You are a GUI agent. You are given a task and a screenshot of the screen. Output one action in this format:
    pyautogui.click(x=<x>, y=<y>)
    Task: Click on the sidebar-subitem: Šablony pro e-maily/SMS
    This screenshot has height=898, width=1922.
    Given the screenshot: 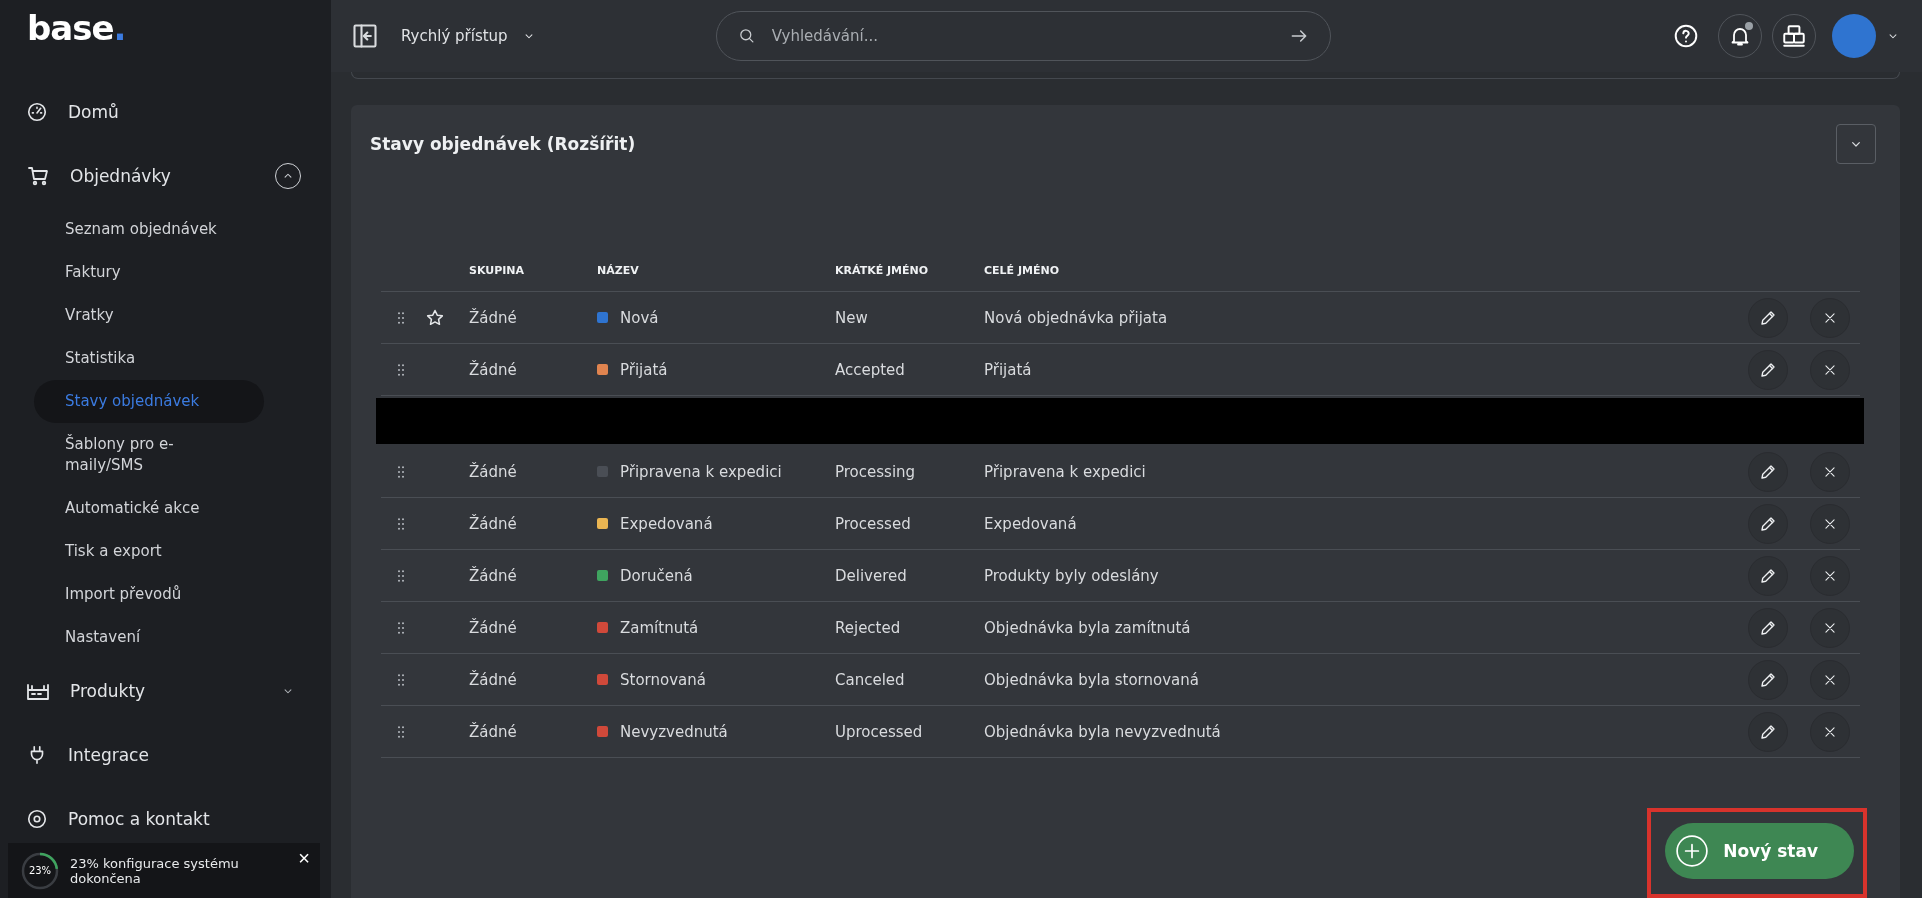 What is the action you would take?
    pyautogui.click(x=134, y=455)
    